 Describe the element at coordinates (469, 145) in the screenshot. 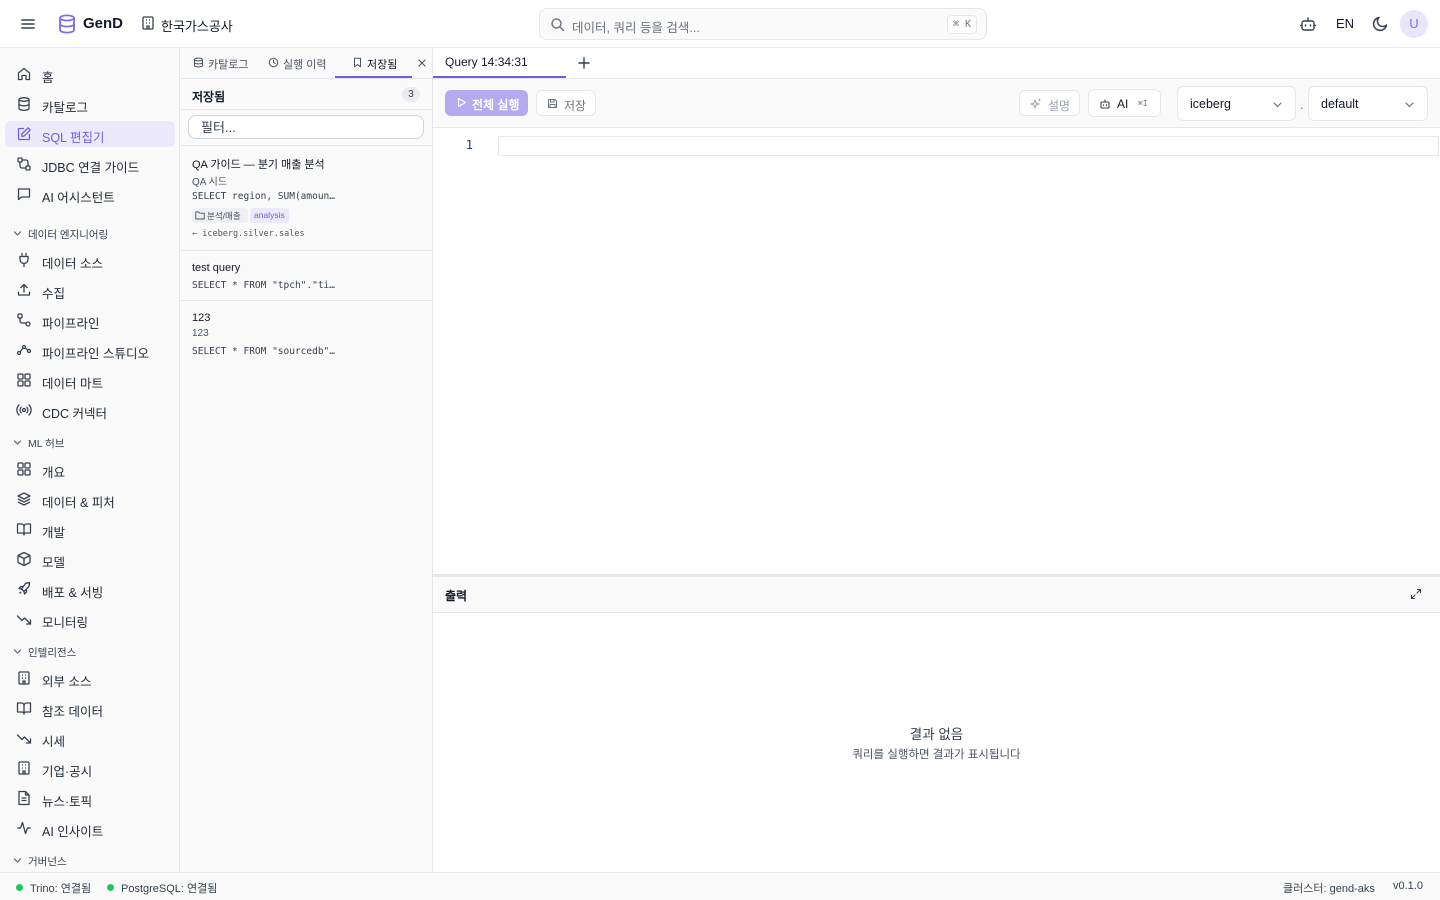

I see `line-number: 1` at that location.